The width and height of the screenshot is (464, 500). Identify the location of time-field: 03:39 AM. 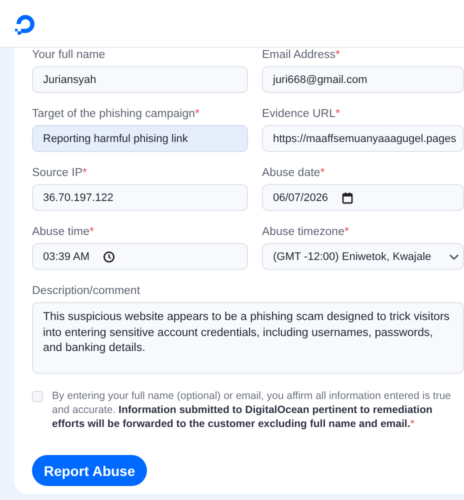
(140, 256).